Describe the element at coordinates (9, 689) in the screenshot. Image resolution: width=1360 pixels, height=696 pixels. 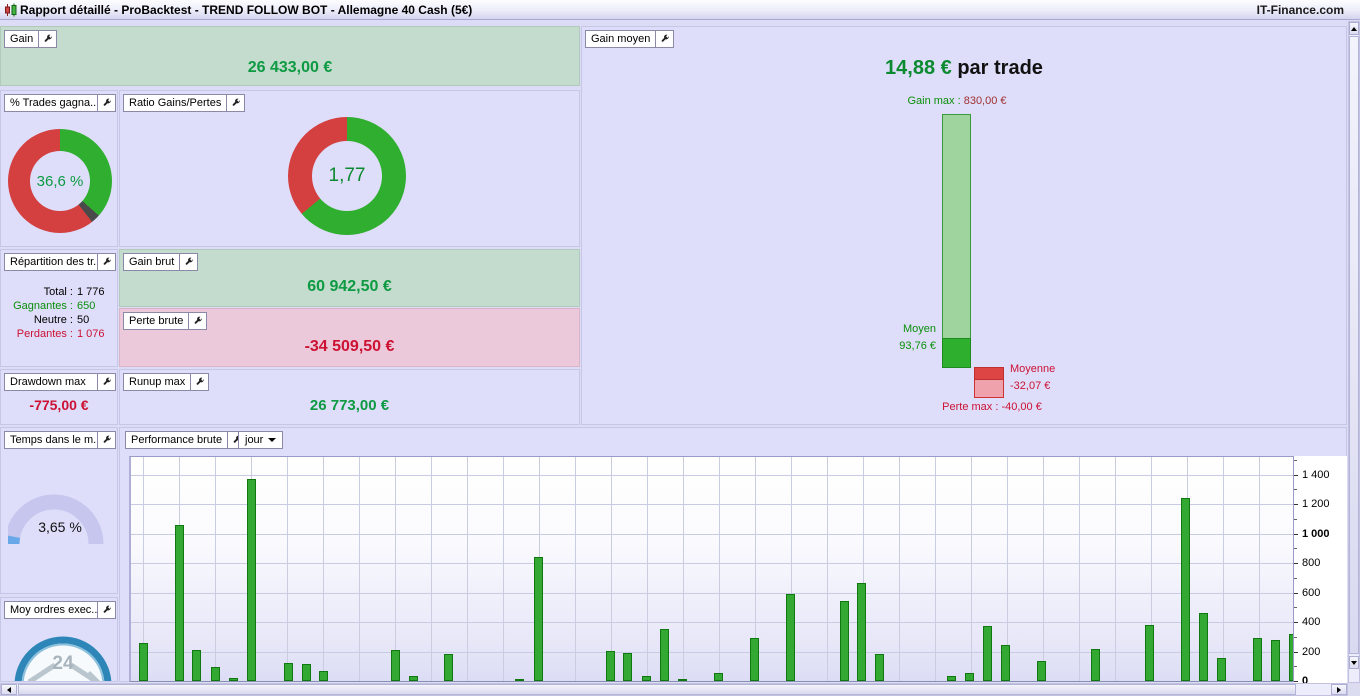
I see `scroll-left-button` at that location.